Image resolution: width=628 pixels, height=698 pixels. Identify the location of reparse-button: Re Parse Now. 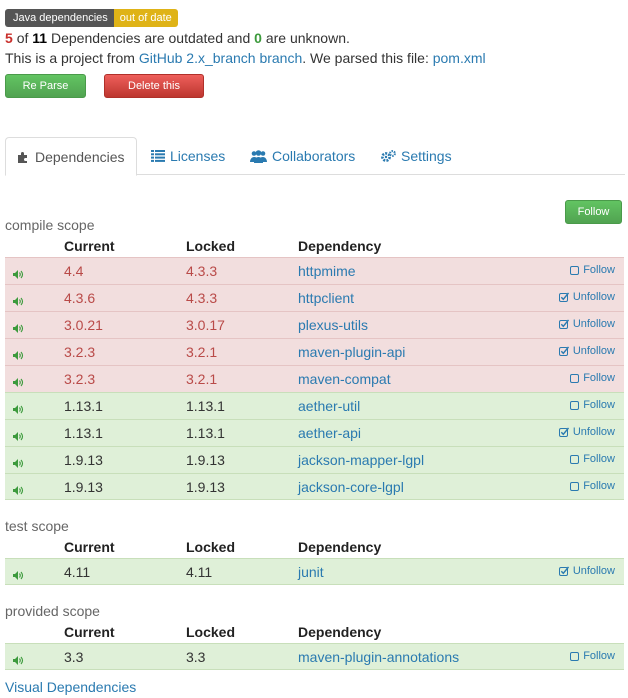
(45, 94).